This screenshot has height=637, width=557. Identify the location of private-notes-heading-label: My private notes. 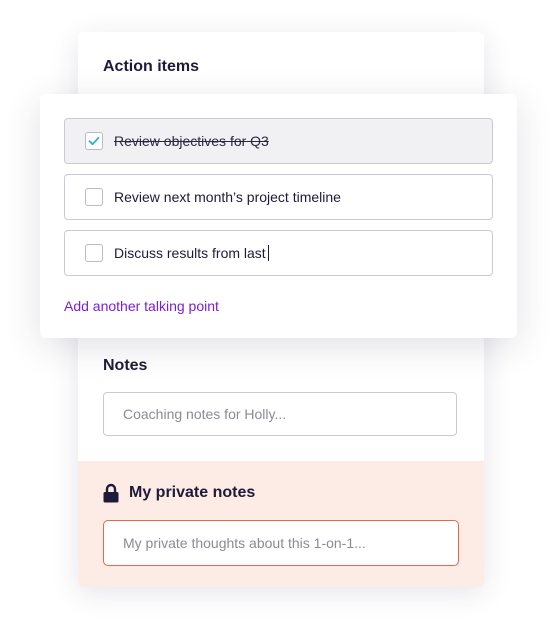
(192, 492).